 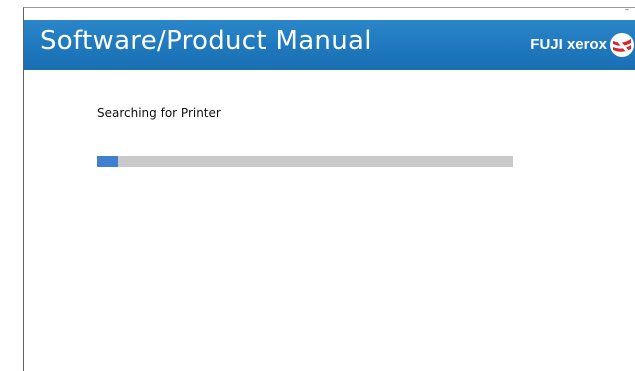 What do you see at coordinates (305, 161) in the screenshot?
I see `progress-bar` at bounding box center [305, 161].